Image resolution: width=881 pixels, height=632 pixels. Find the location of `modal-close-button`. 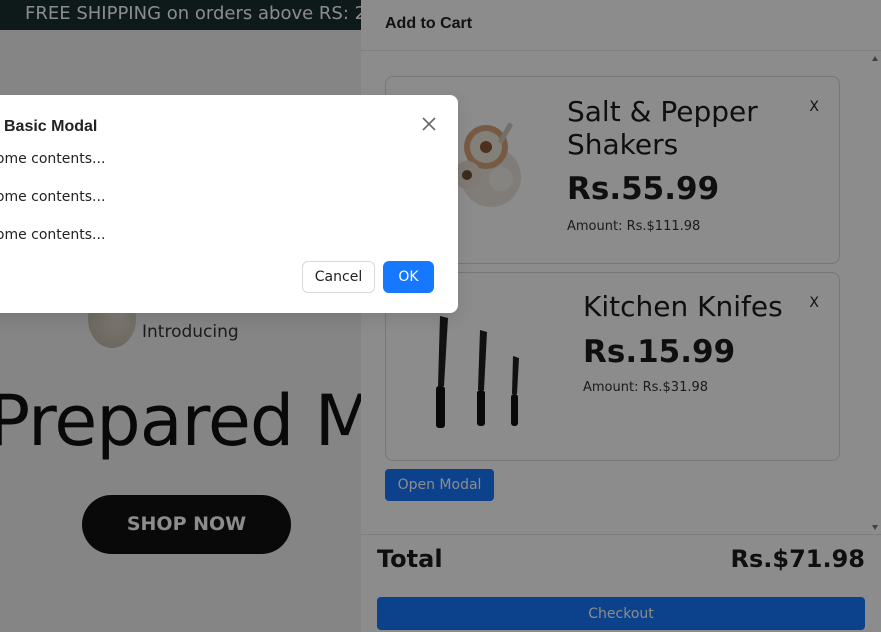

modal-close-button is located at coordinates (429, 124).